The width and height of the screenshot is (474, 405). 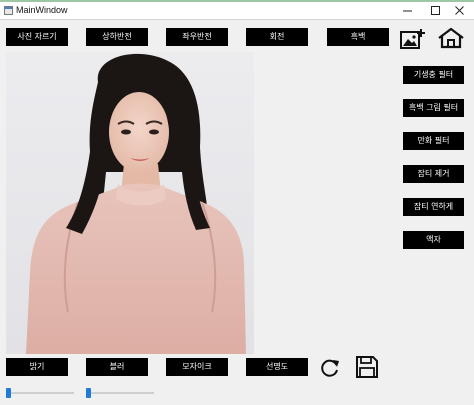 What do you see at coordinates (42, 10) in the screenshot?
I see `window-title: MainWindow` at bounding box center [42, 10].